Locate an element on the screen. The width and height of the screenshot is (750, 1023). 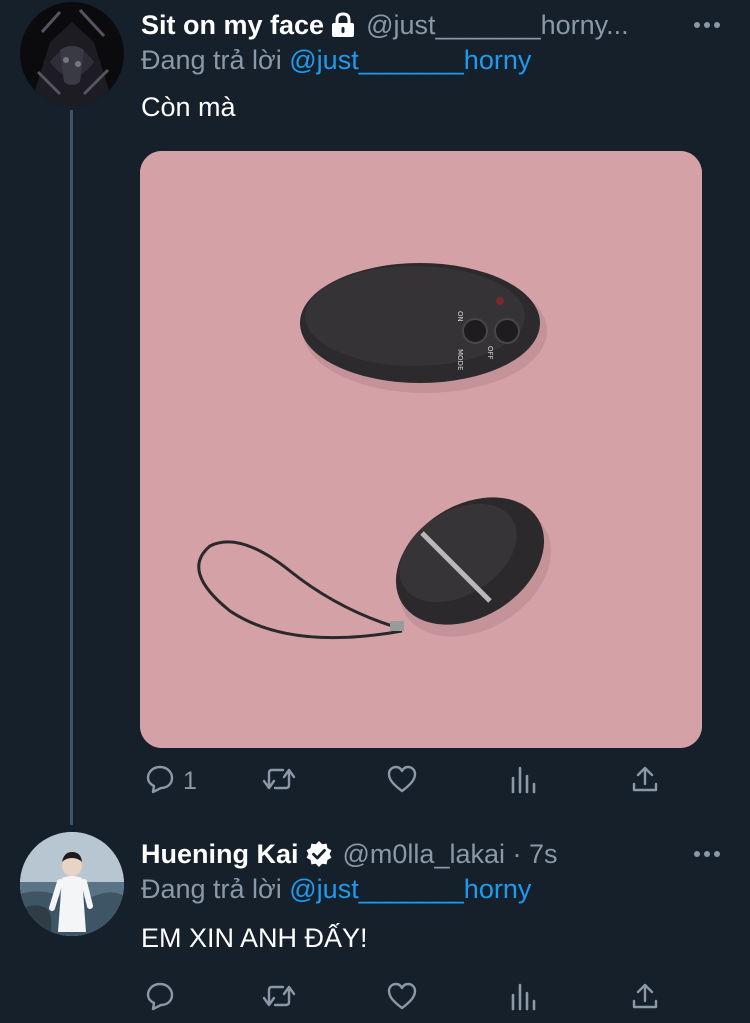
svg-text: OFF is located at coordinates (490, 353).